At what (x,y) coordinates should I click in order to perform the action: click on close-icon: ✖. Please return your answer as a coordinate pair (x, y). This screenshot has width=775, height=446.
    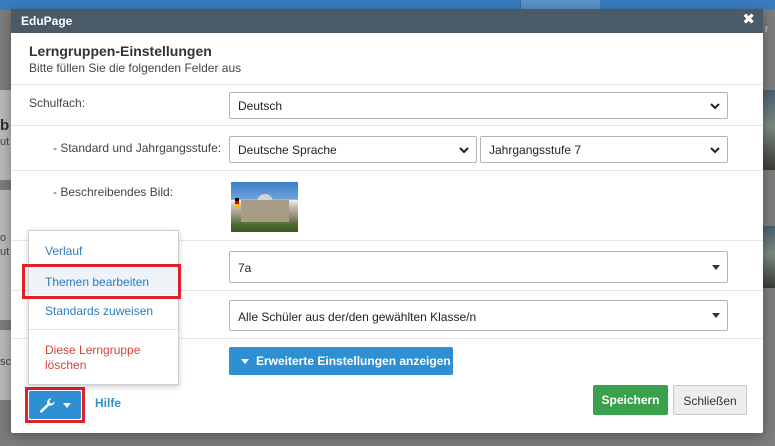
    Looking at the image, I should click on (748, 20).